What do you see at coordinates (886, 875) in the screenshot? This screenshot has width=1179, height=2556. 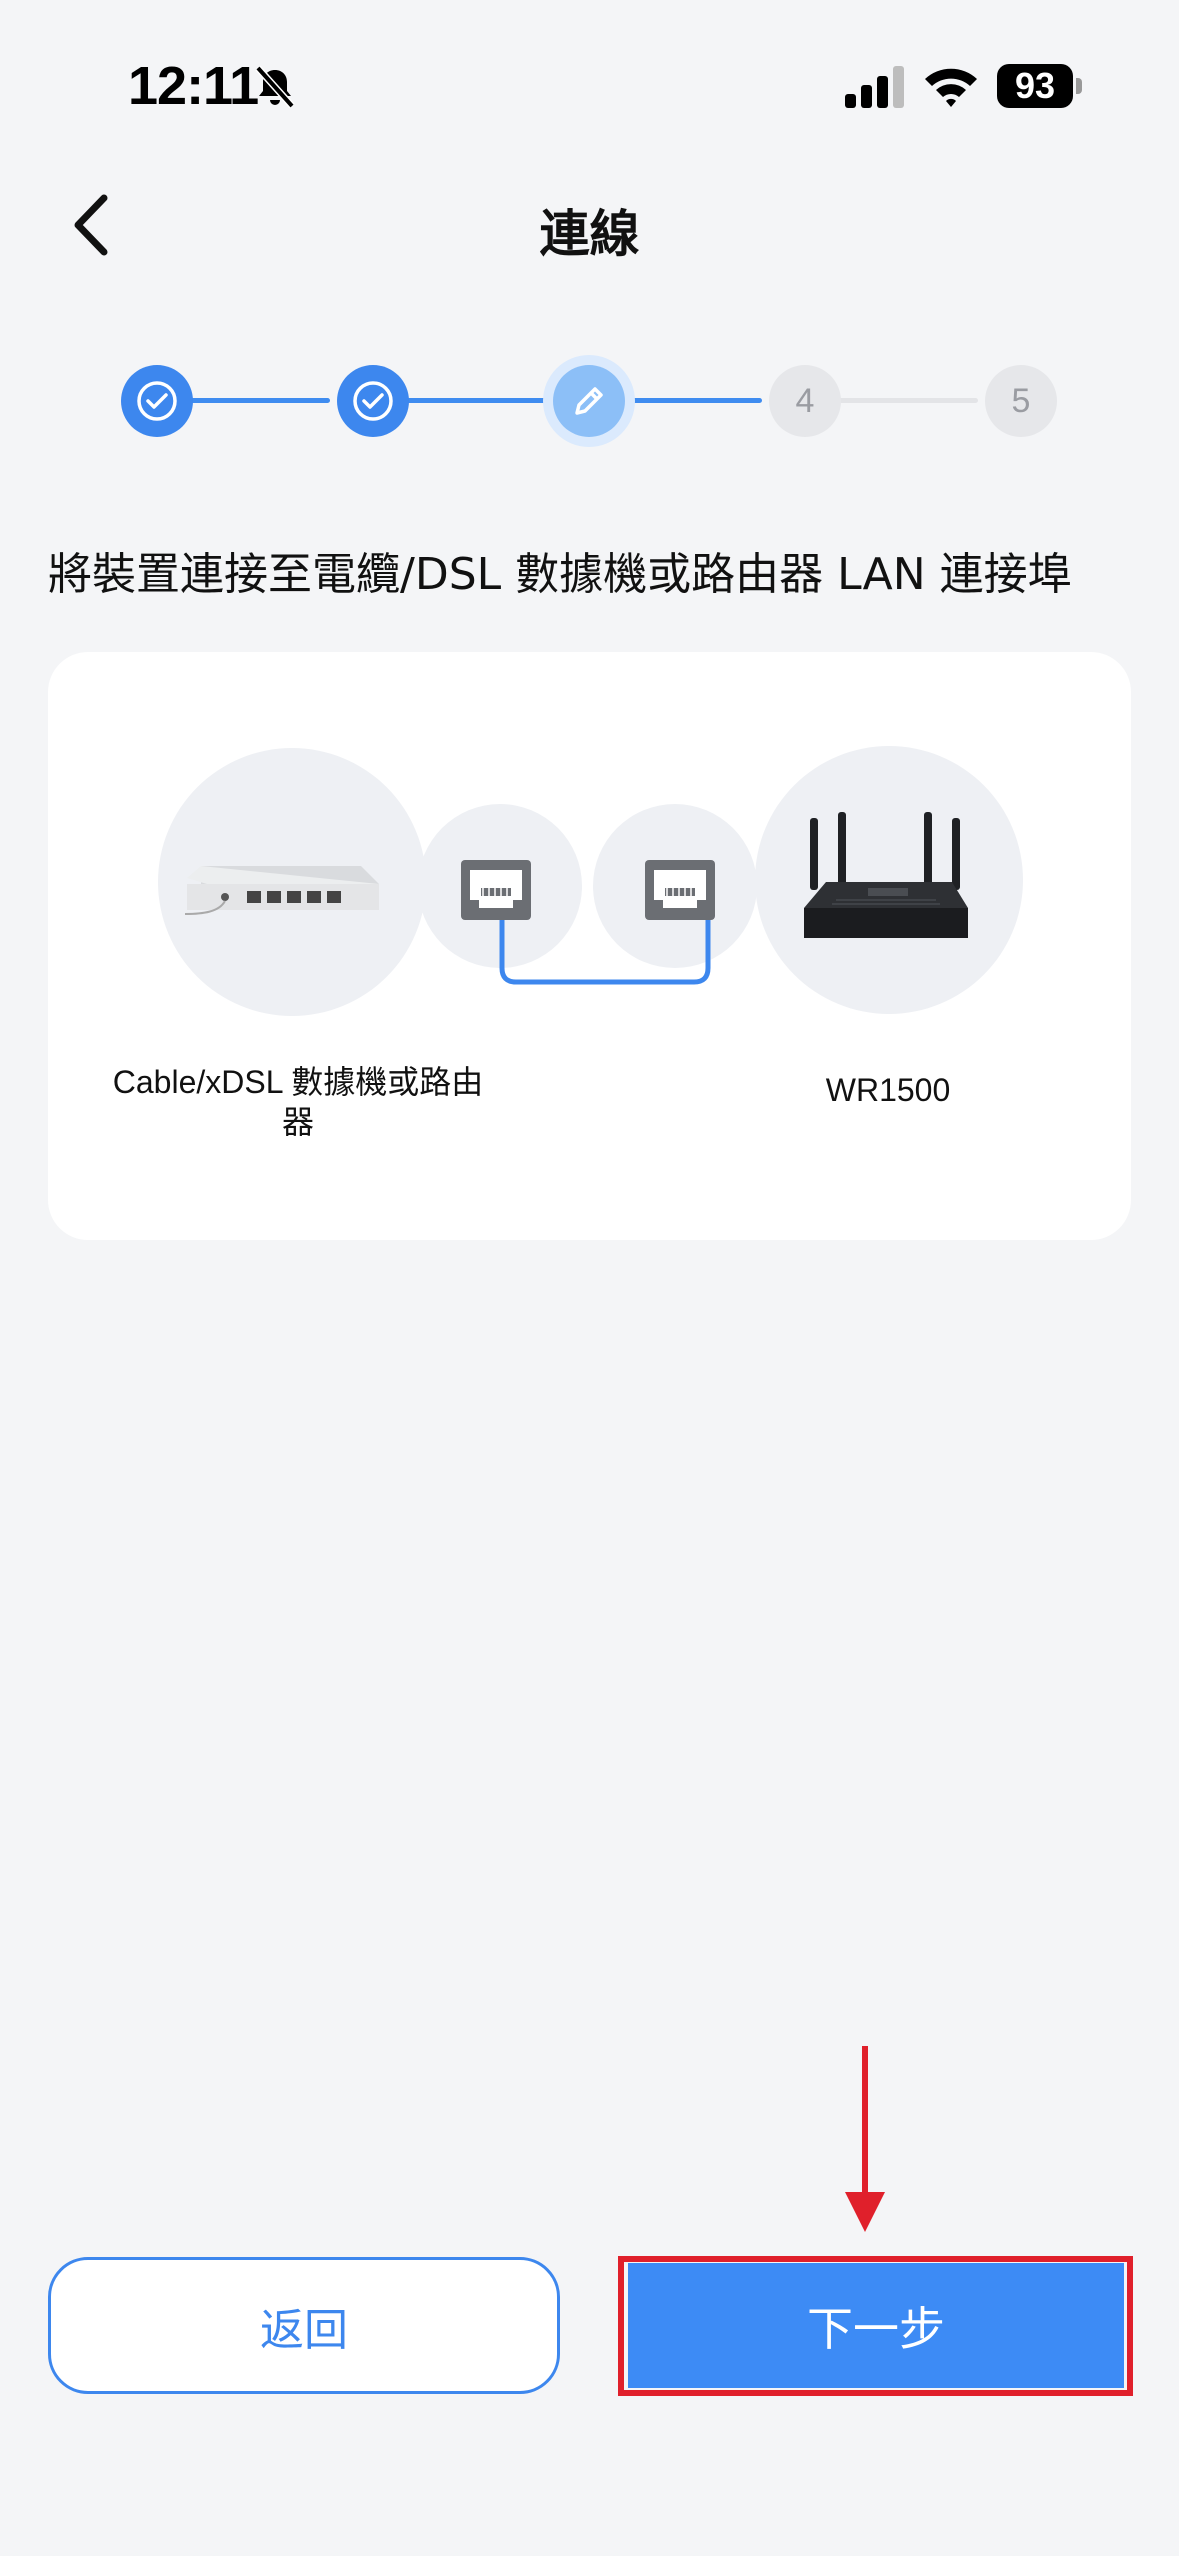 I see `router-icon` at bounding box center [886, 875].